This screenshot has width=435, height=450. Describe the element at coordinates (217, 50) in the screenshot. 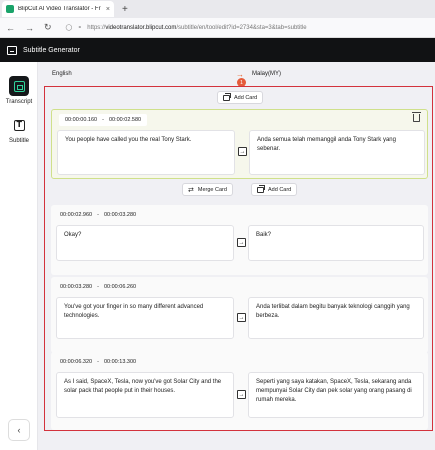

I see `app-header: Subtitle Generator` at that location.